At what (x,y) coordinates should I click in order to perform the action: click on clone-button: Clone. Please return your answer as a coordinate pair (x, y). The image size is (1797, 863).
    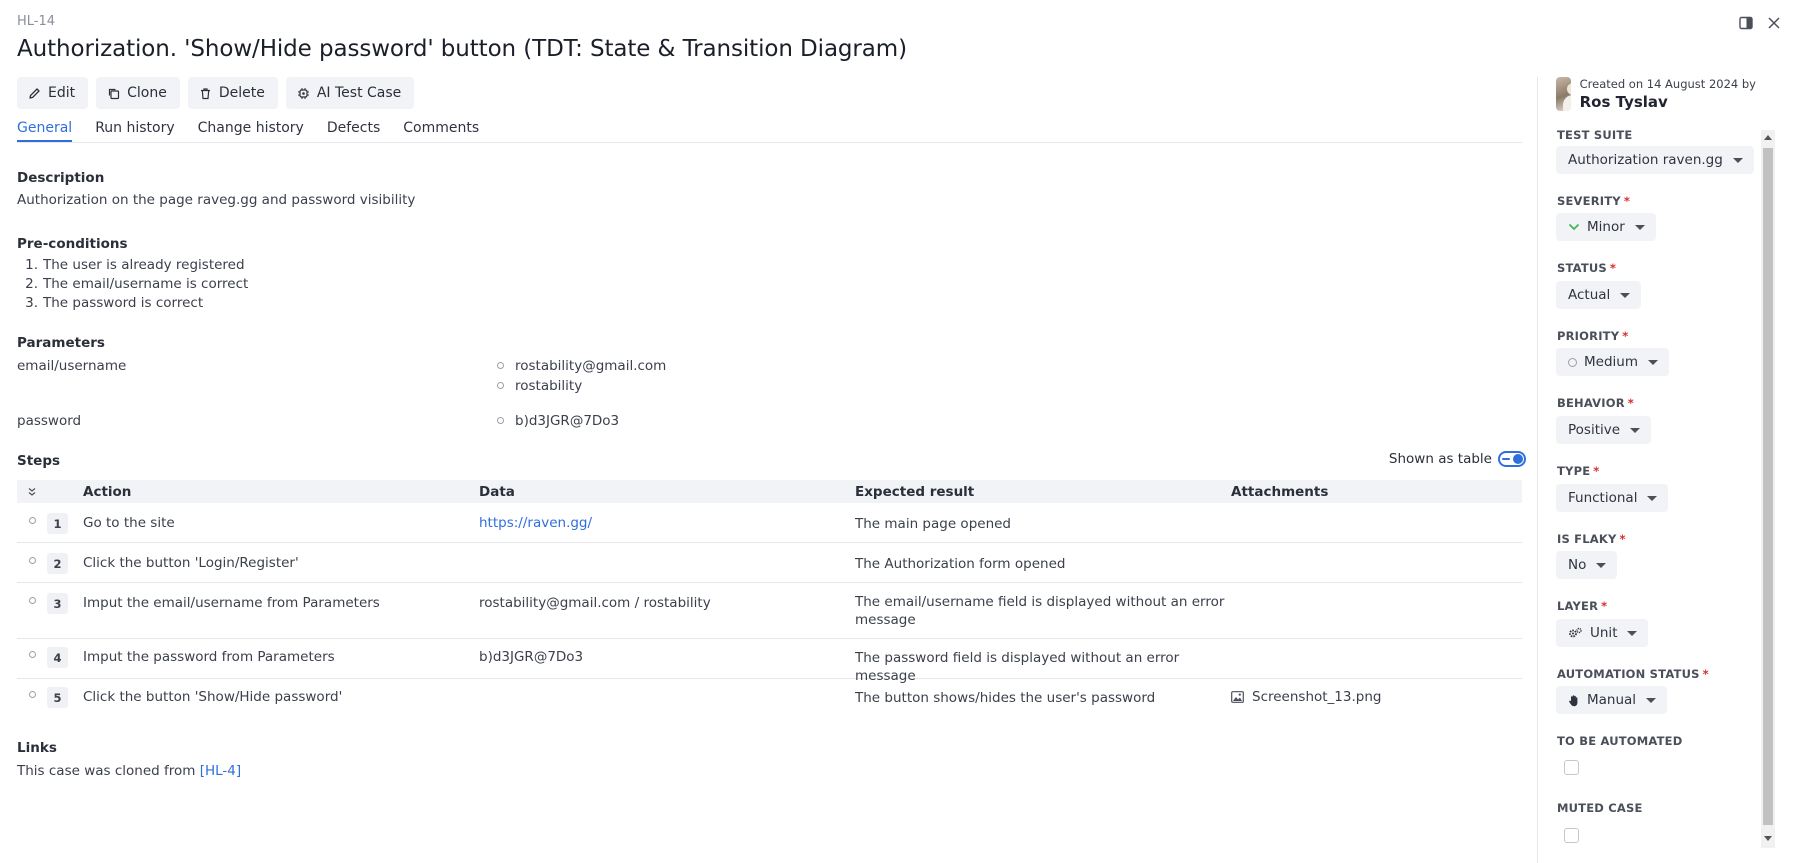
    Looking at the image, I should click on (138, 93).